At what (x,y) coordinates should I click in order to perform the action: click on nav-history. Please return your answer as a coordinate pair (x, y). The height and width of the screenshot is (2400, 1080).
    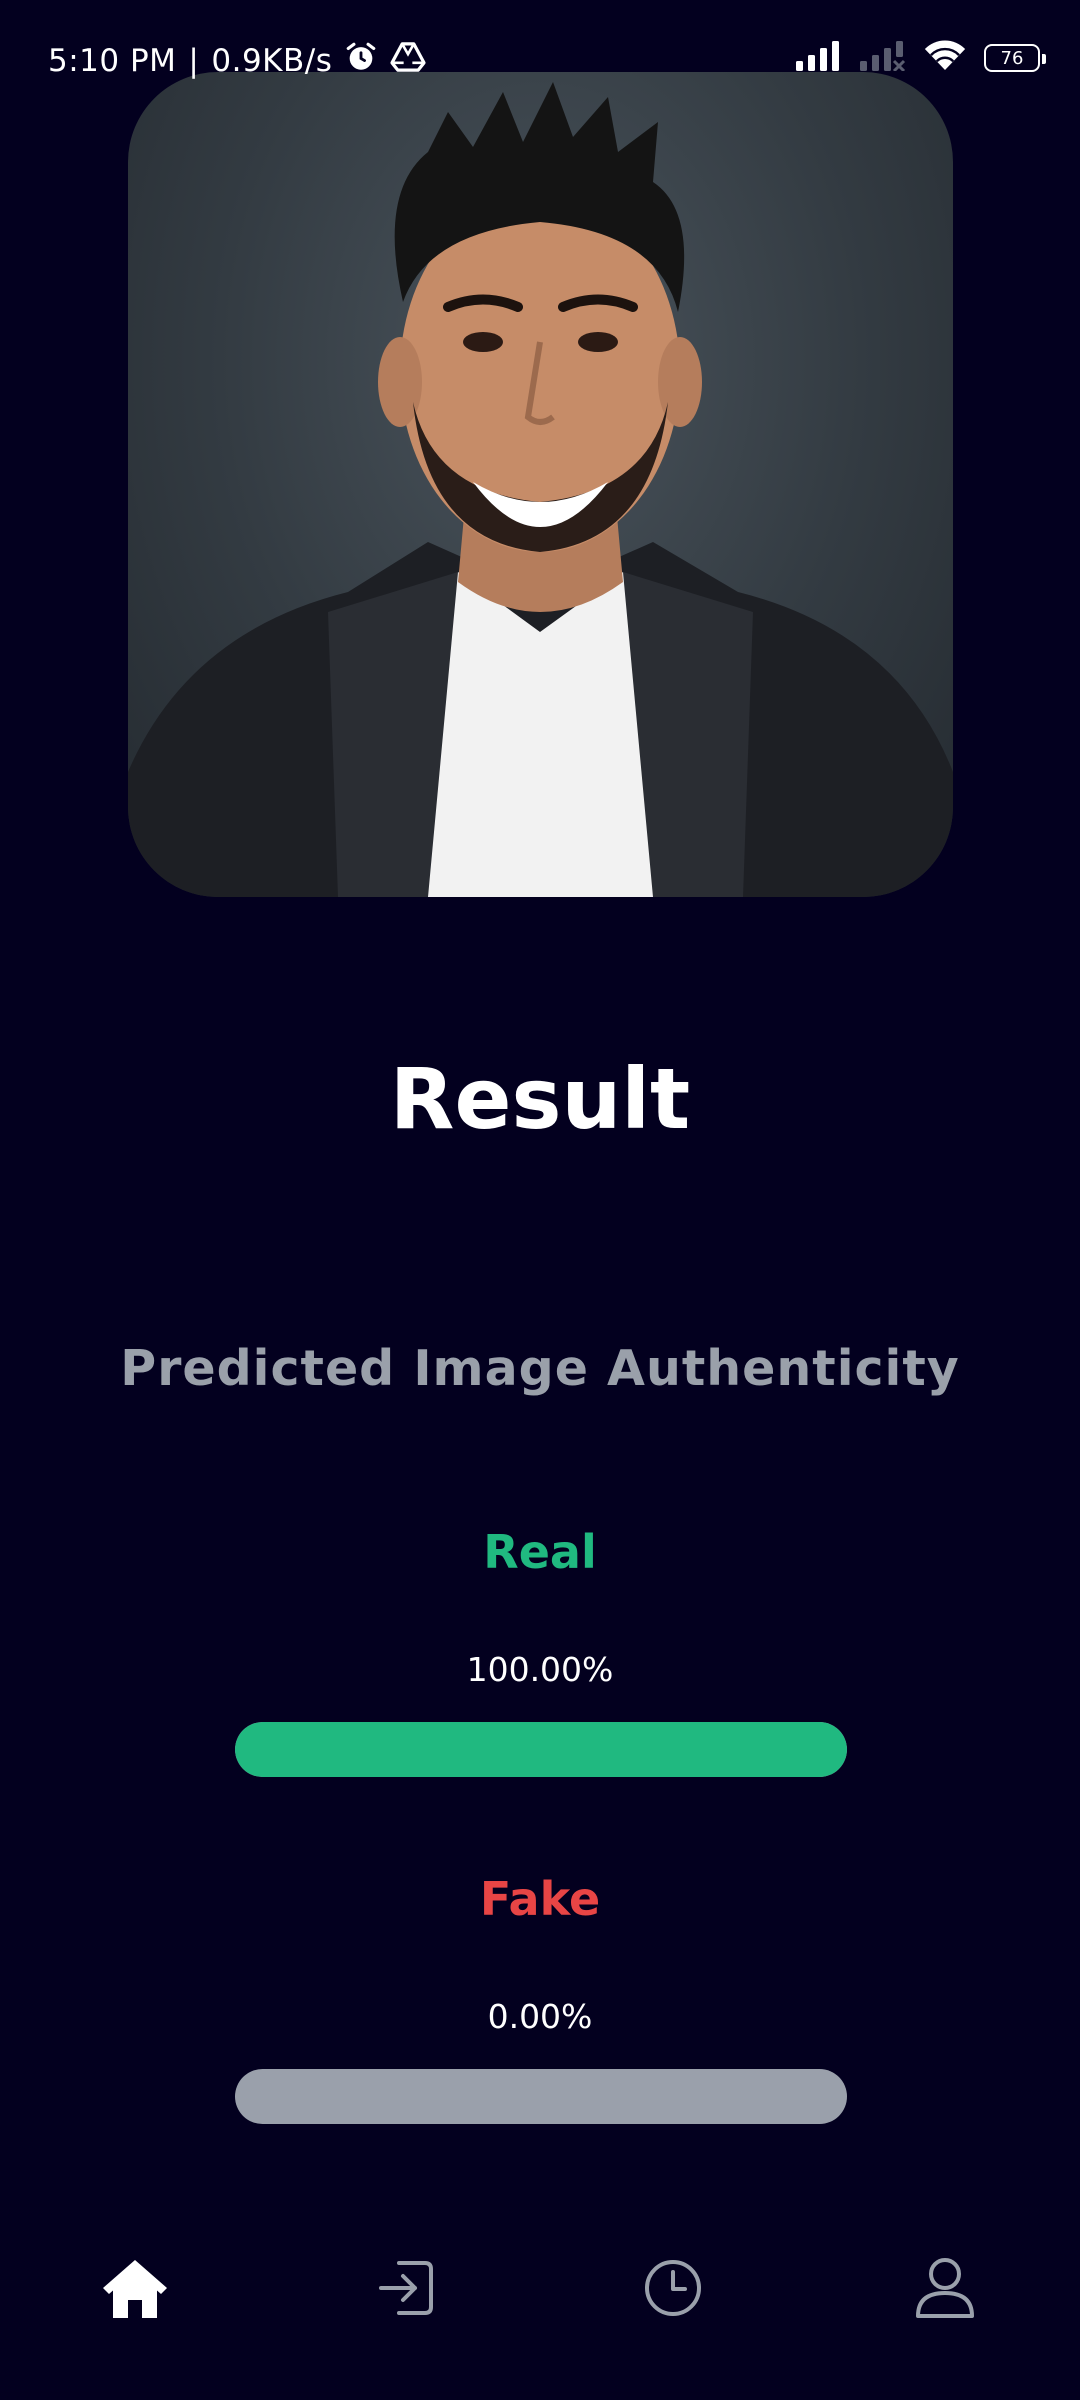
    Looking at the image, I should click on (673, 2290).